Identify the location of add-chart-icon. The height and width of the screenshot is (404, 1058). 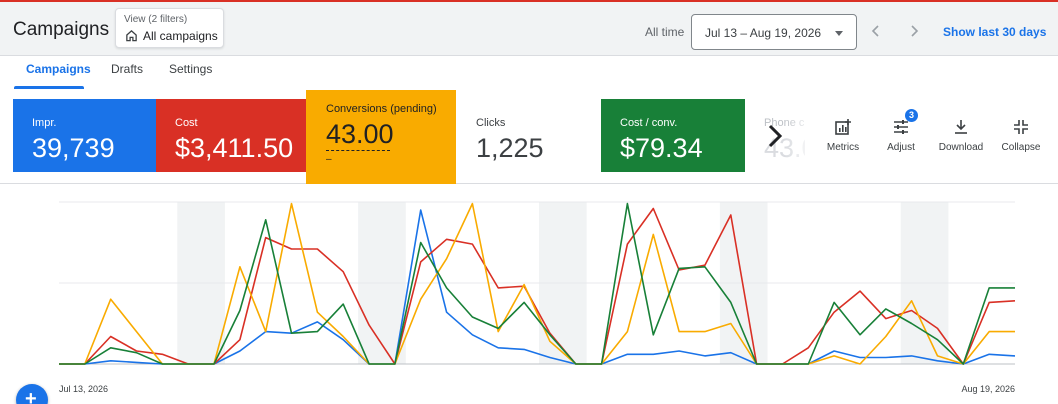
(843, 127).